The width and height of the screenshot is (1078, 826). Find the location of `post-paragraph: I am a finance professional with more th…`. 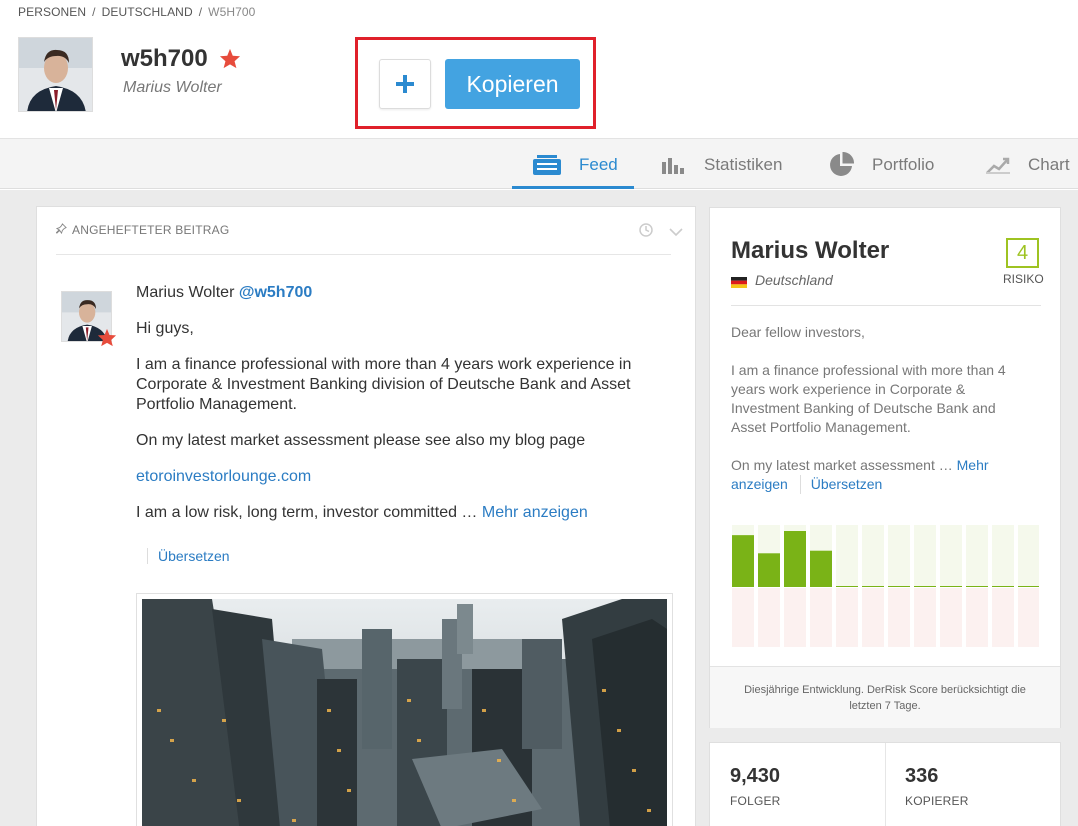

post-paragraph: I am a finance professional with more th… is located at coordinates (384, 384).